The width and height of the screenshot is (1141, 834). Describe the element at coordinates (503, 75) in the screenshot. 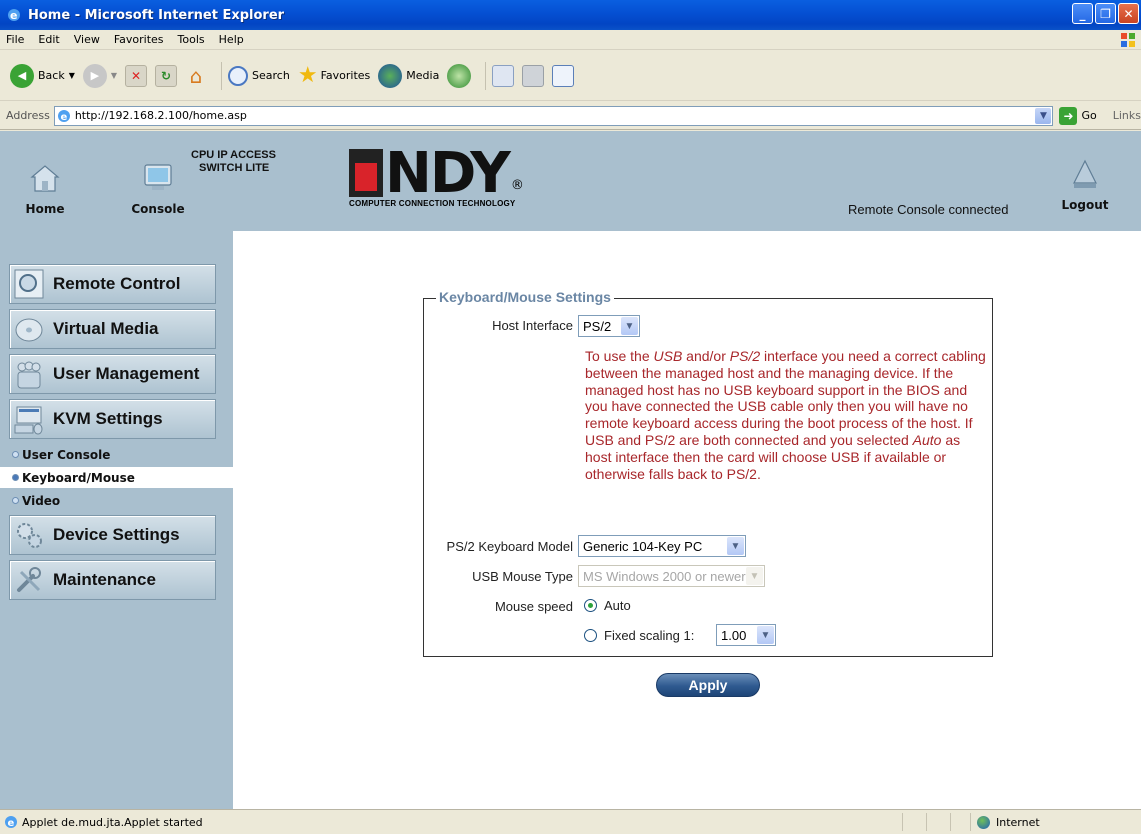

I see `mail-icon` at that location.